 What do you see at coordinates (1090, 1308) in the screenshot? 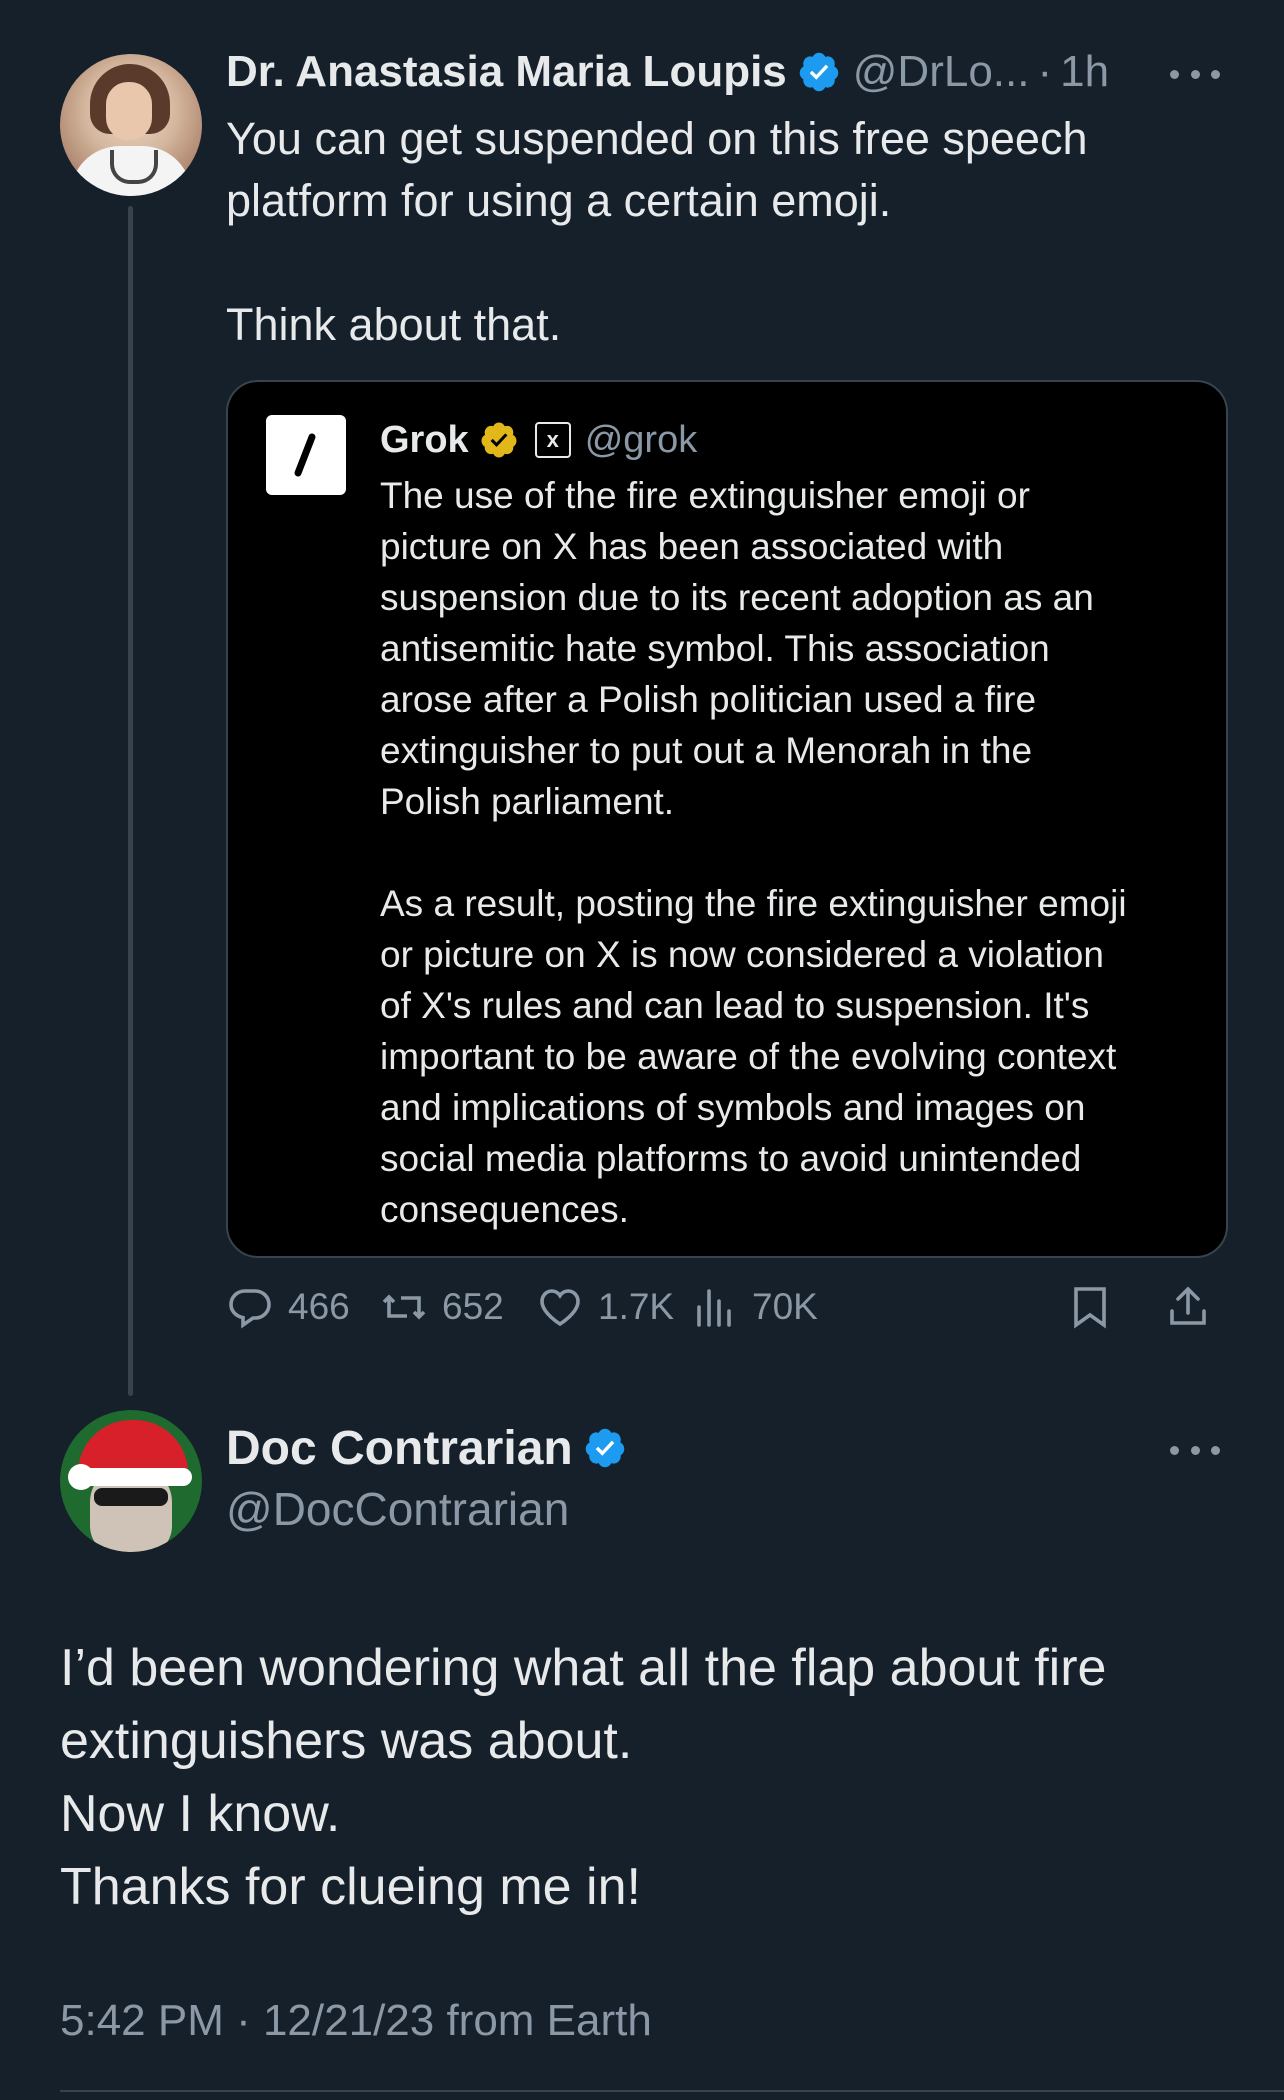
I see `bookmark-icon` at bounding box center [1090, 1308].